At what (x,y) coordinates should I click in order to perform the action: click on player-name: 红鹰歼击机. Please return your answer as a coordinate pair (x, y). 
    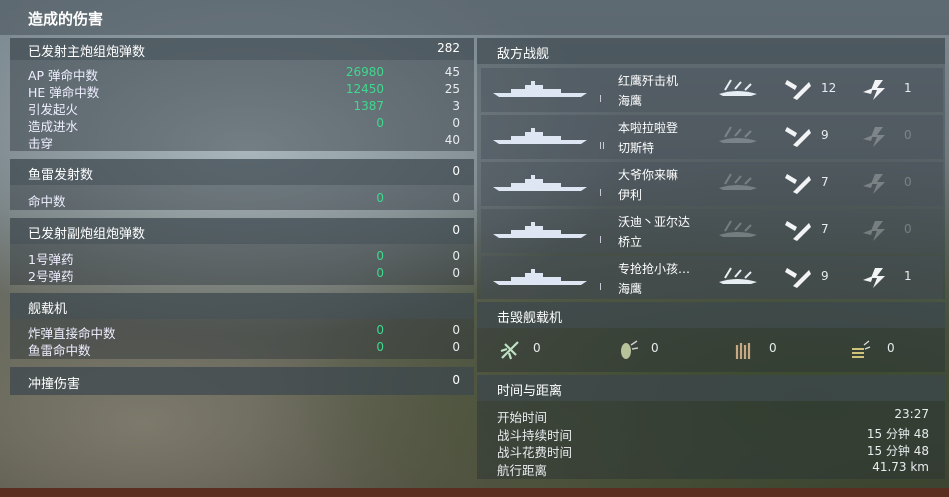
    Looking at the image, I should click on (648, 81).